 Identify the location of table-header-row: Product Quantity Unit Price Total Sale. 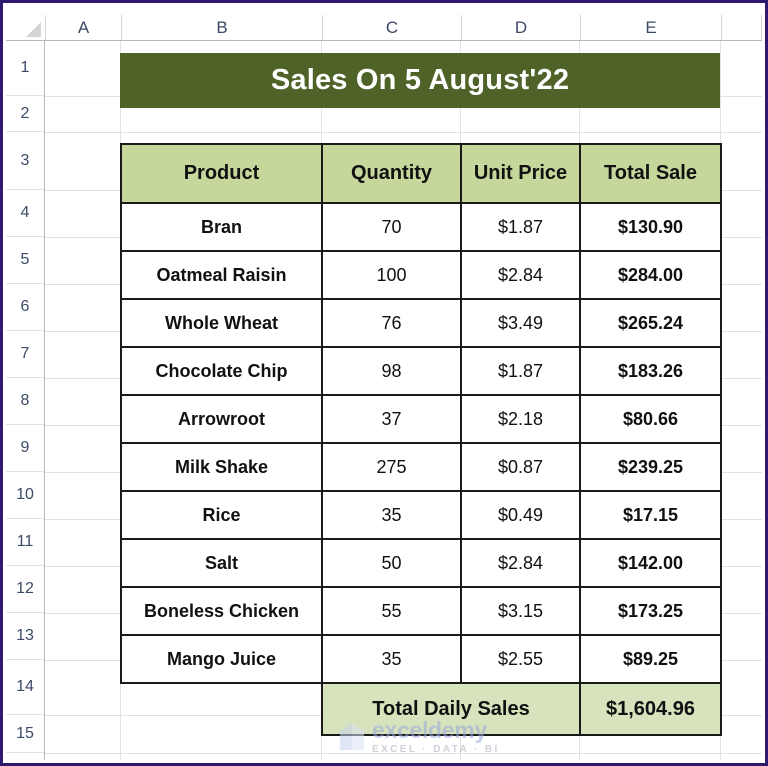
(421, 173).